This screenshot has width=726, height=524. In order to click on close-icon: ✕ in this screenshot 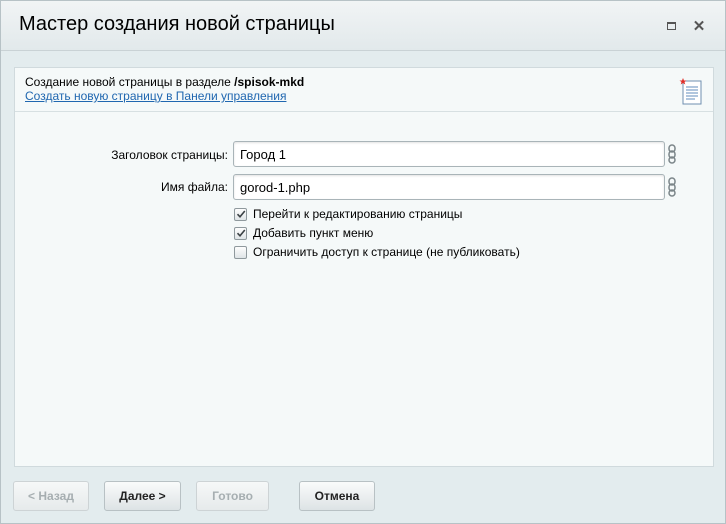, I will do `click(699, 26)`.